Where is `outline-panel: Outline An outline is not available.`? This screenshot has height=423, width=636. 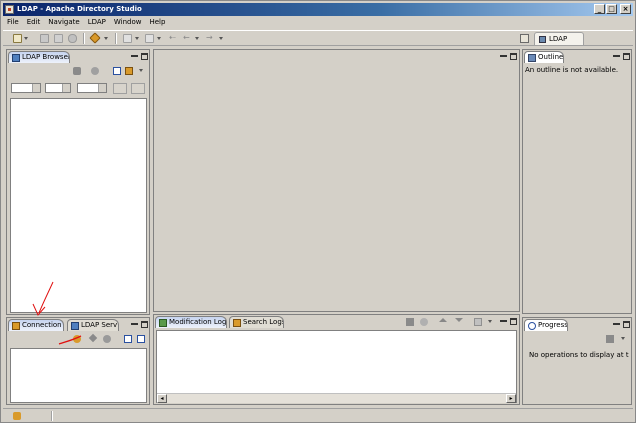 outline-panel: Outline An outline is not available. is located at coordinates (577, 181).